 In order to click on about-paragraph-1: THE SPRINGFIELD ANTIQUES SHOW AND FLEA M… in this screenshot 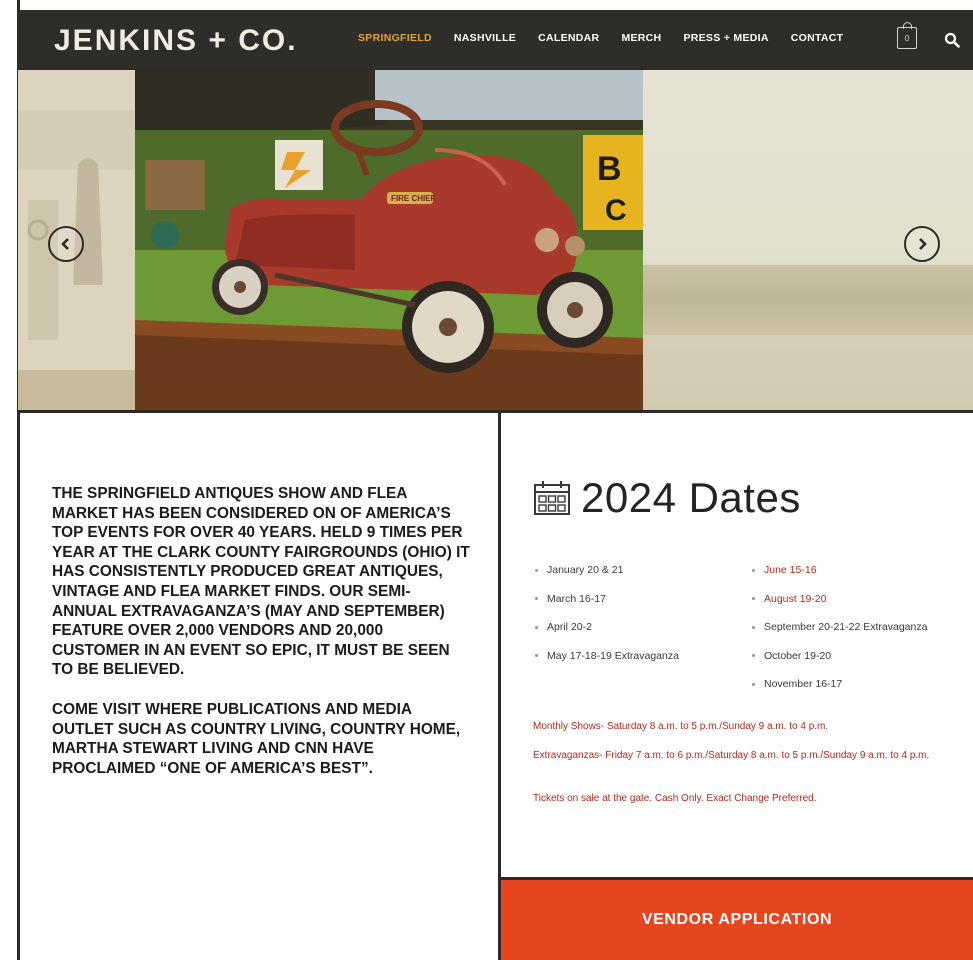, I will do `click(261, 582)`.